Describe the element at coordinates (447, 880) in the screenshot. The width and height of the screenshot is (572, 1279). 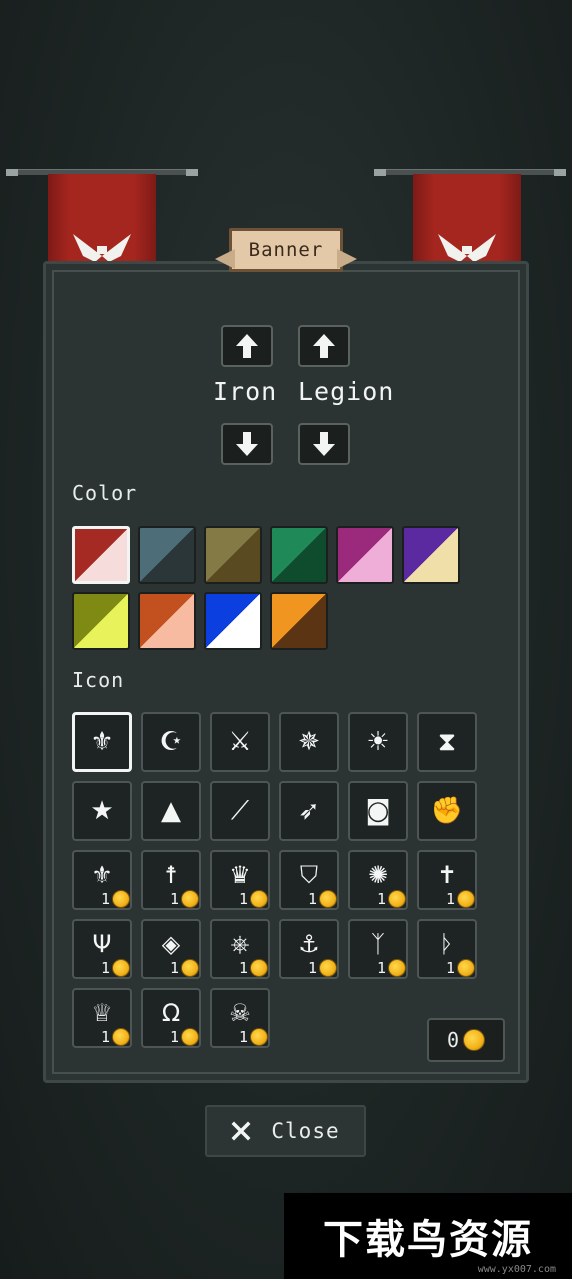
I see `icon-option: ✝ 1` at that location.